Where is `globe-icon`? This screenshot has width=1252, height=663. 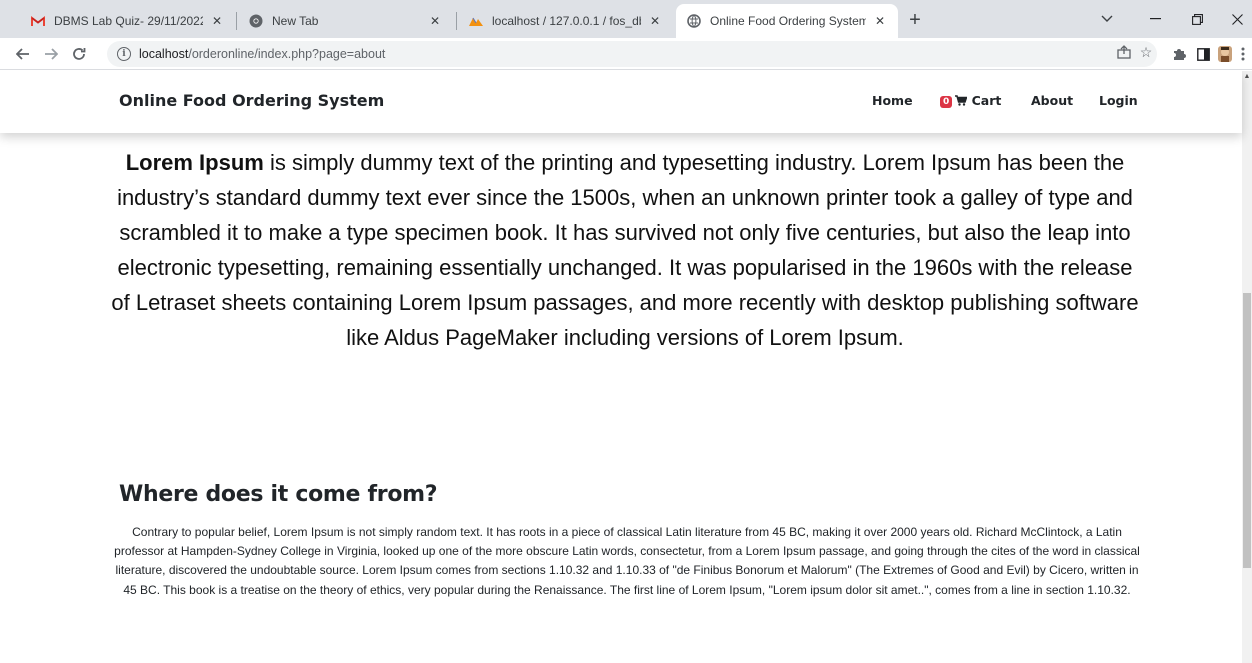 globe-icon is located at coordinates (694, 21).